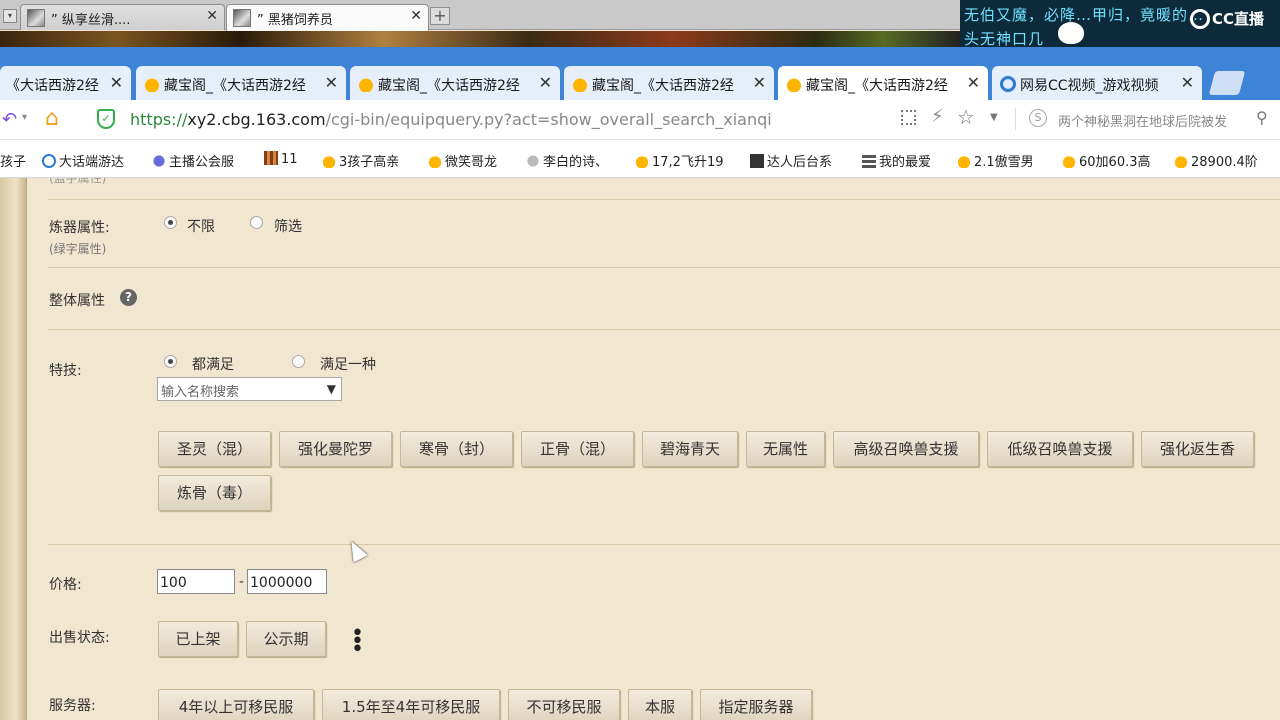 Image resolution: width=1280 pixels, height=720 pixels. Describe the element at coordinates (52, 118) in the screenshot. I see `home-icon: ⌂` at that location.